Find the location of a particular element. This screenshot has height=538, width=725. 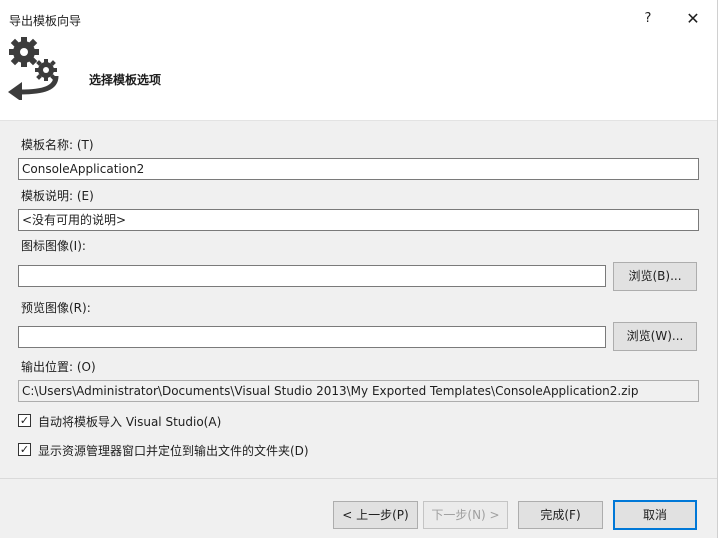

icon-image-label: 图标图像(I): is located at coordinates (53, 246).